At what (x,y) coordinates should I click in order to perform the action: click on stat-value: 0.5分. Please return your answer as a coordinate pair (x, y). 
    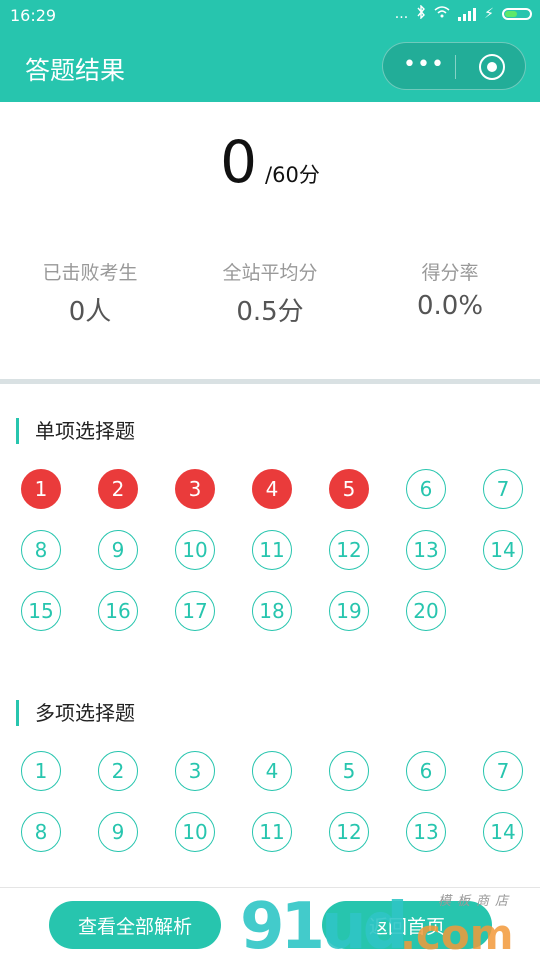
    Looking at the image, I should click on (270, 312).